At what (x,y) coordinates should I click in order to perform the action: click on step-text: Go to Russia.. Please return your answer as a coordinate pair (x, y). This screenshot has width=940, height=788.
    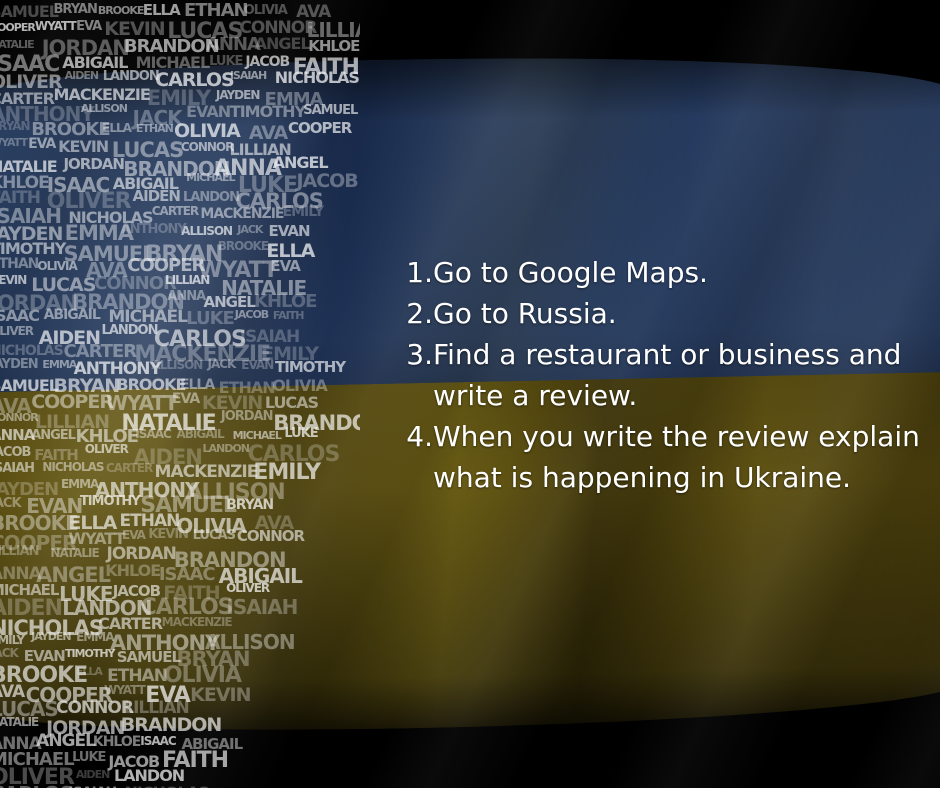
    Looking at the image, I should click on (525, 313).